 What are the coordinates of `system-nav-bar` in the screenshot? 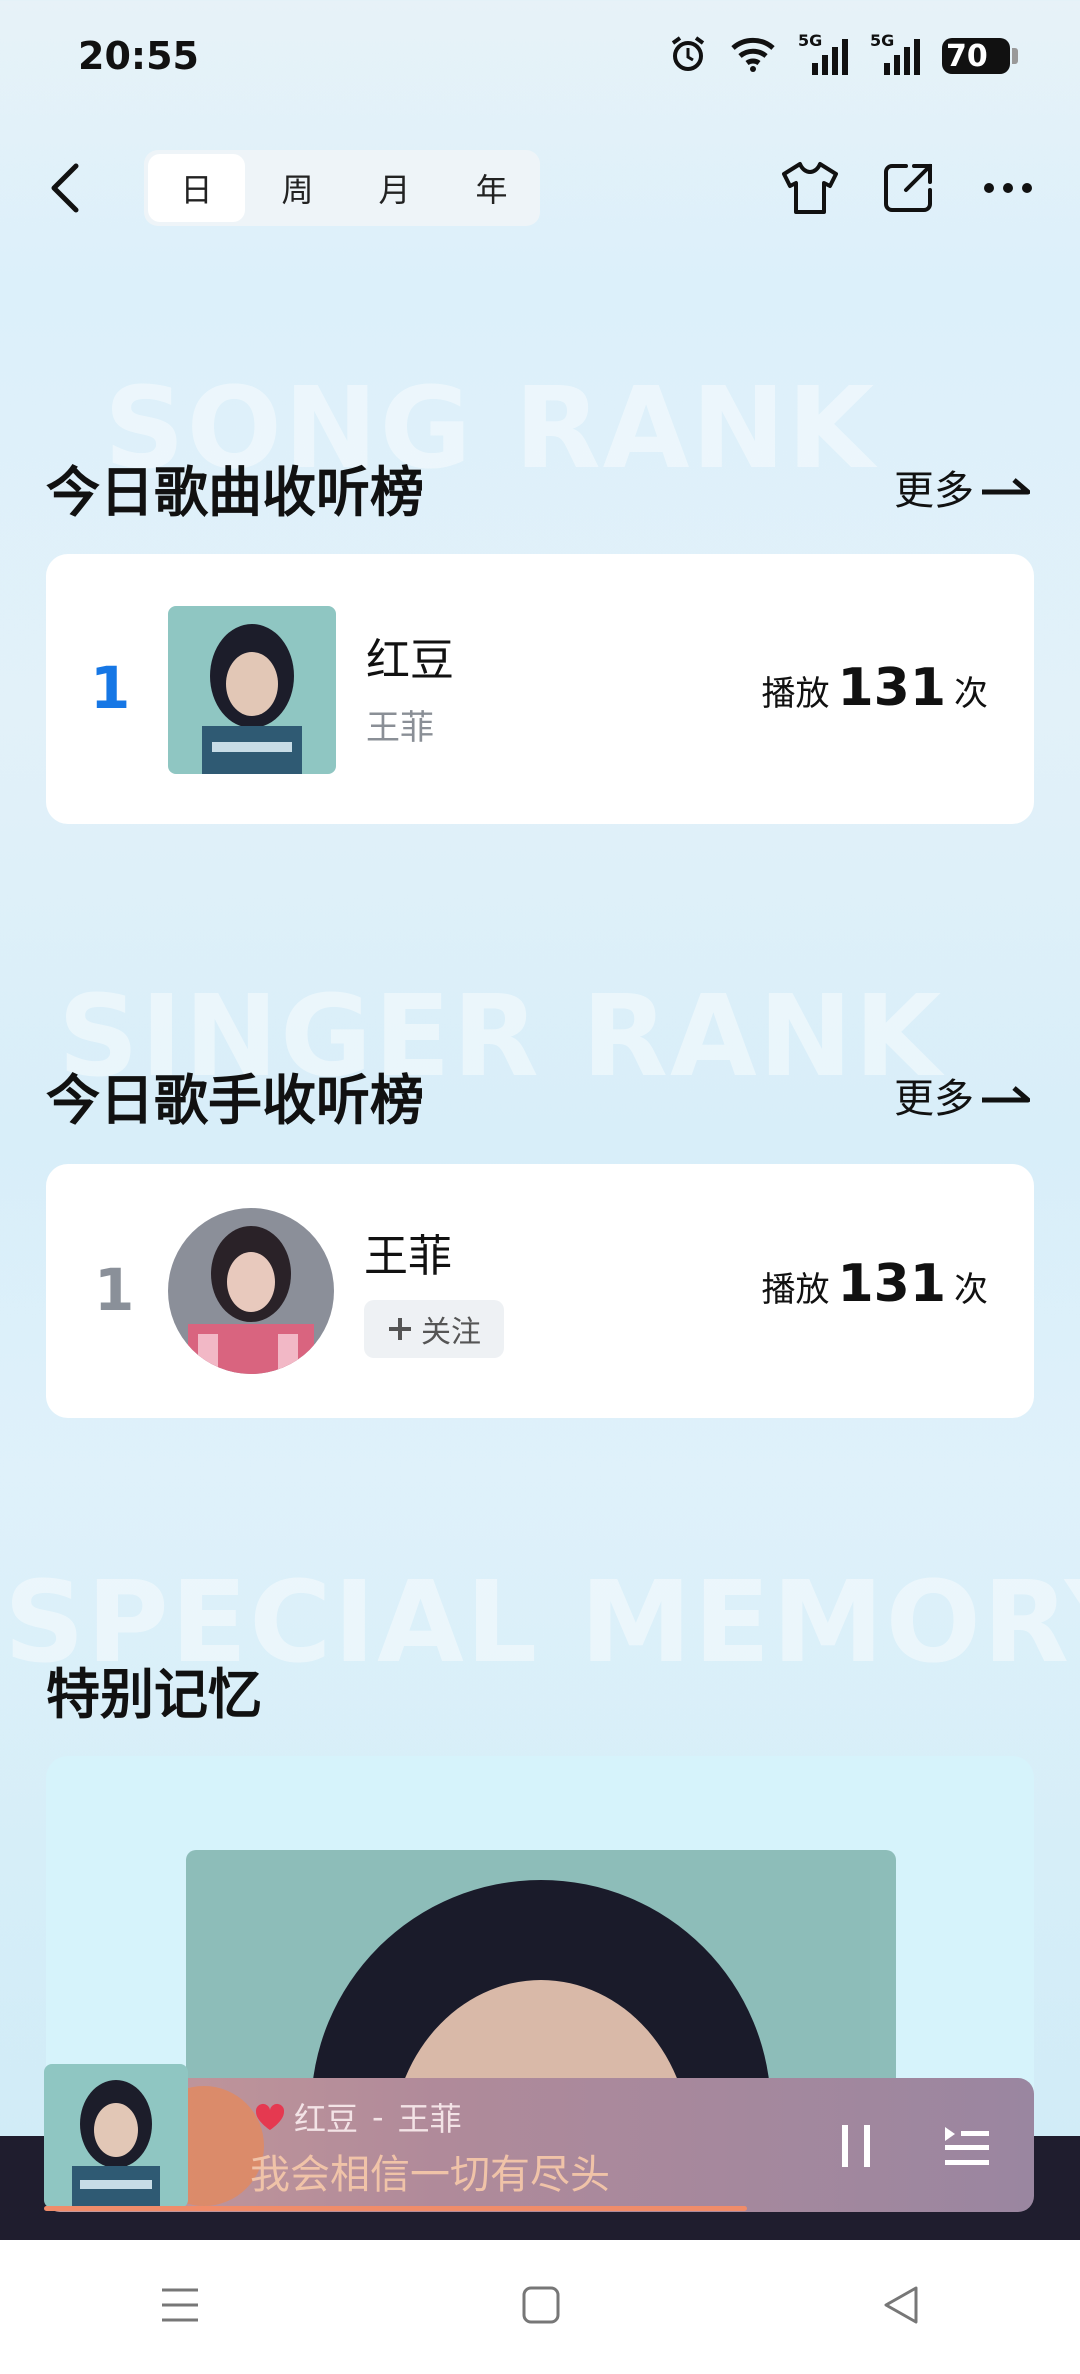 It's located at (540, 2307).